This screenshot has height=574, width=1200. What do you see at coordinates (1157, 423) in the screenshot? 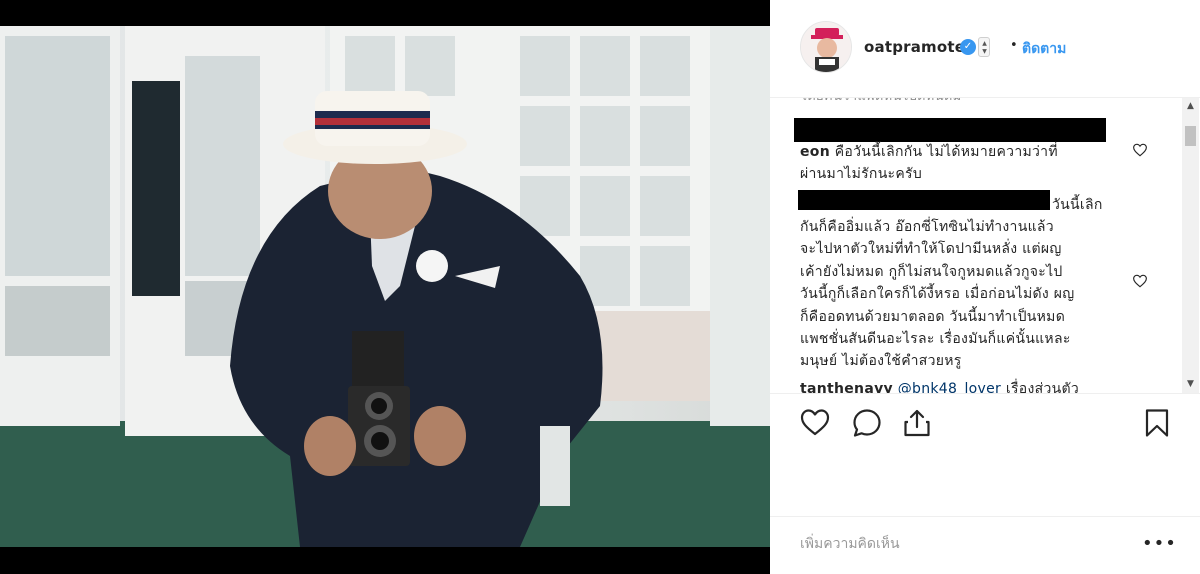
I see `bookmark-icon` at bounding box center [1157, 423].